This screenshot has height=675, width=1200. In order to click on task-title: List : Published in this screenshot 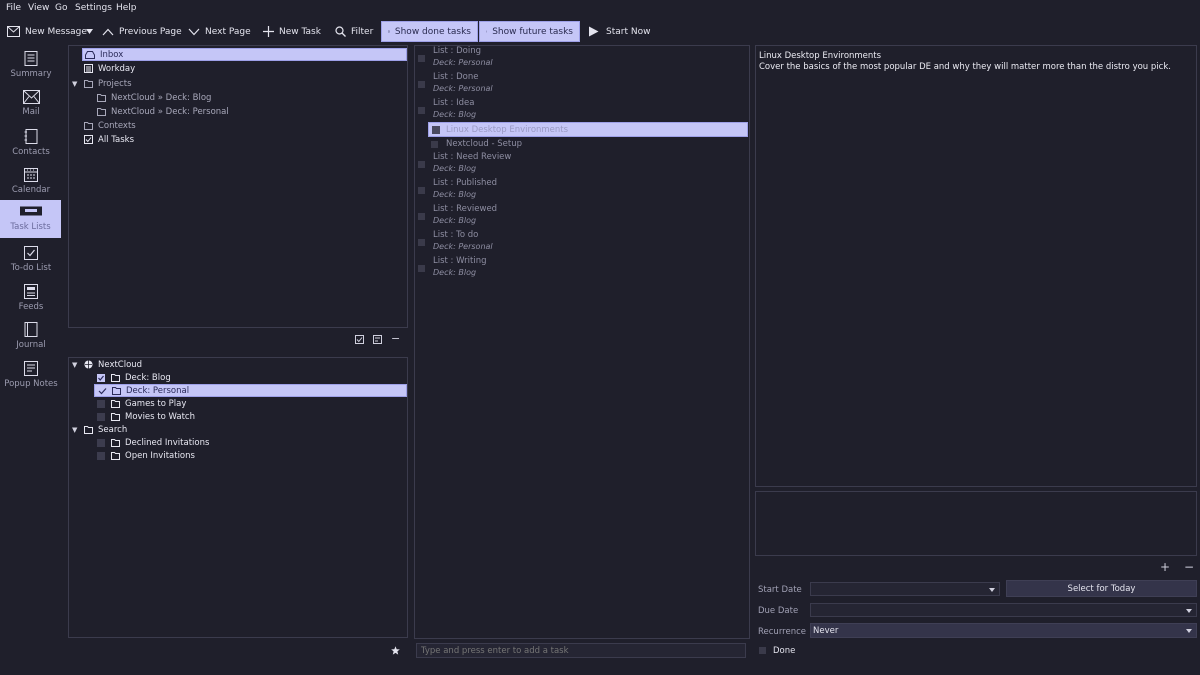, I will do `click(465, 183)`.